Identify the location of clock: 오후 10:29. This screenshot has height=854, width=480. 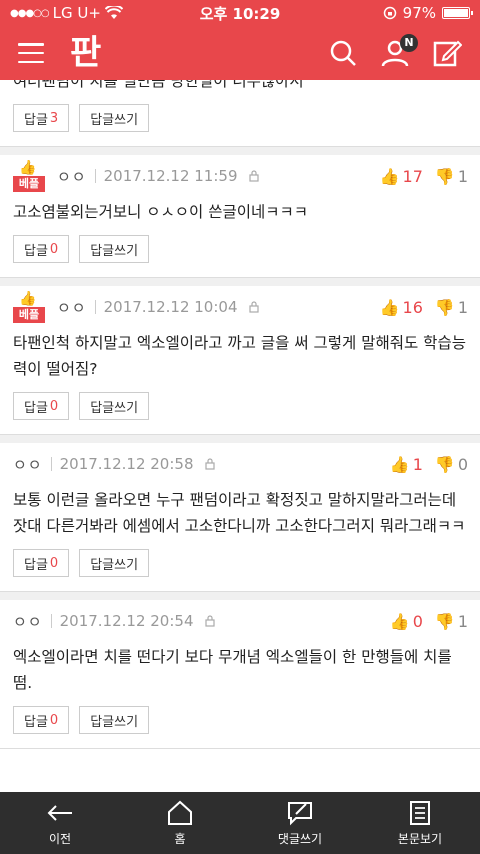
(240, 13).